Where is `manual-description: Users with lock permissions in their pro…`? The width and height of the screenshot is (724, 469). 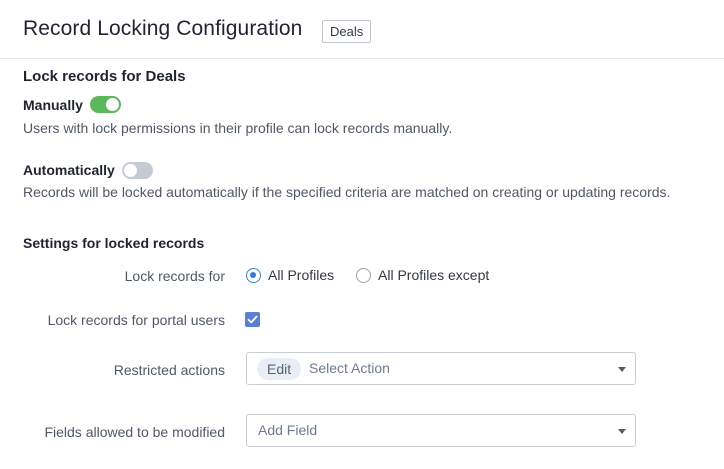 manual-description: Users with lock permissions in their pro… is located at coordinates (238, 128).